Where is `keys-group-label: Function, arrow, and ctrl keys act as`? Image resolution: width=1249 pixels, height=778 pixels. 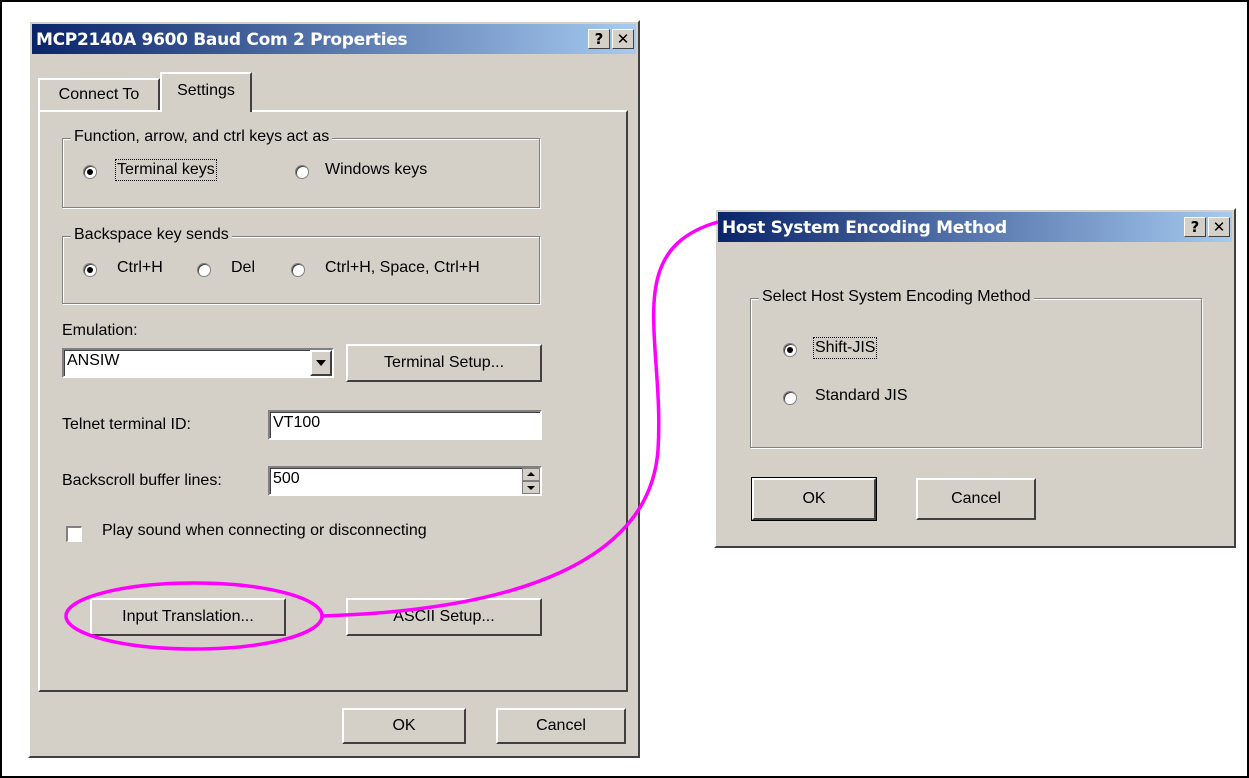
keys-group-label: Function, arrow, and ctrl keys act as is located at coordinates (202, 137).